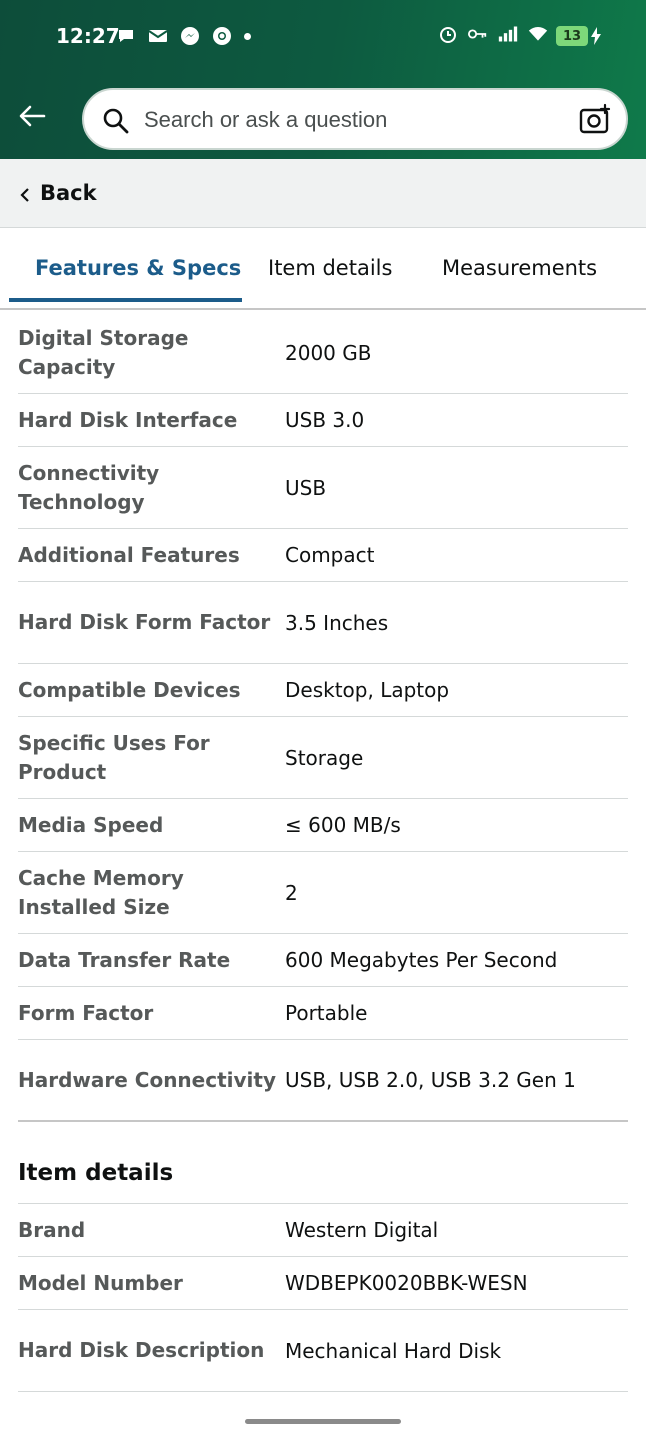 The width and height of the screenshot is (646, 1440). Describe the element at coordinates (52, 1229) in the screenshot. I see `detail-key: Brand` at that location.